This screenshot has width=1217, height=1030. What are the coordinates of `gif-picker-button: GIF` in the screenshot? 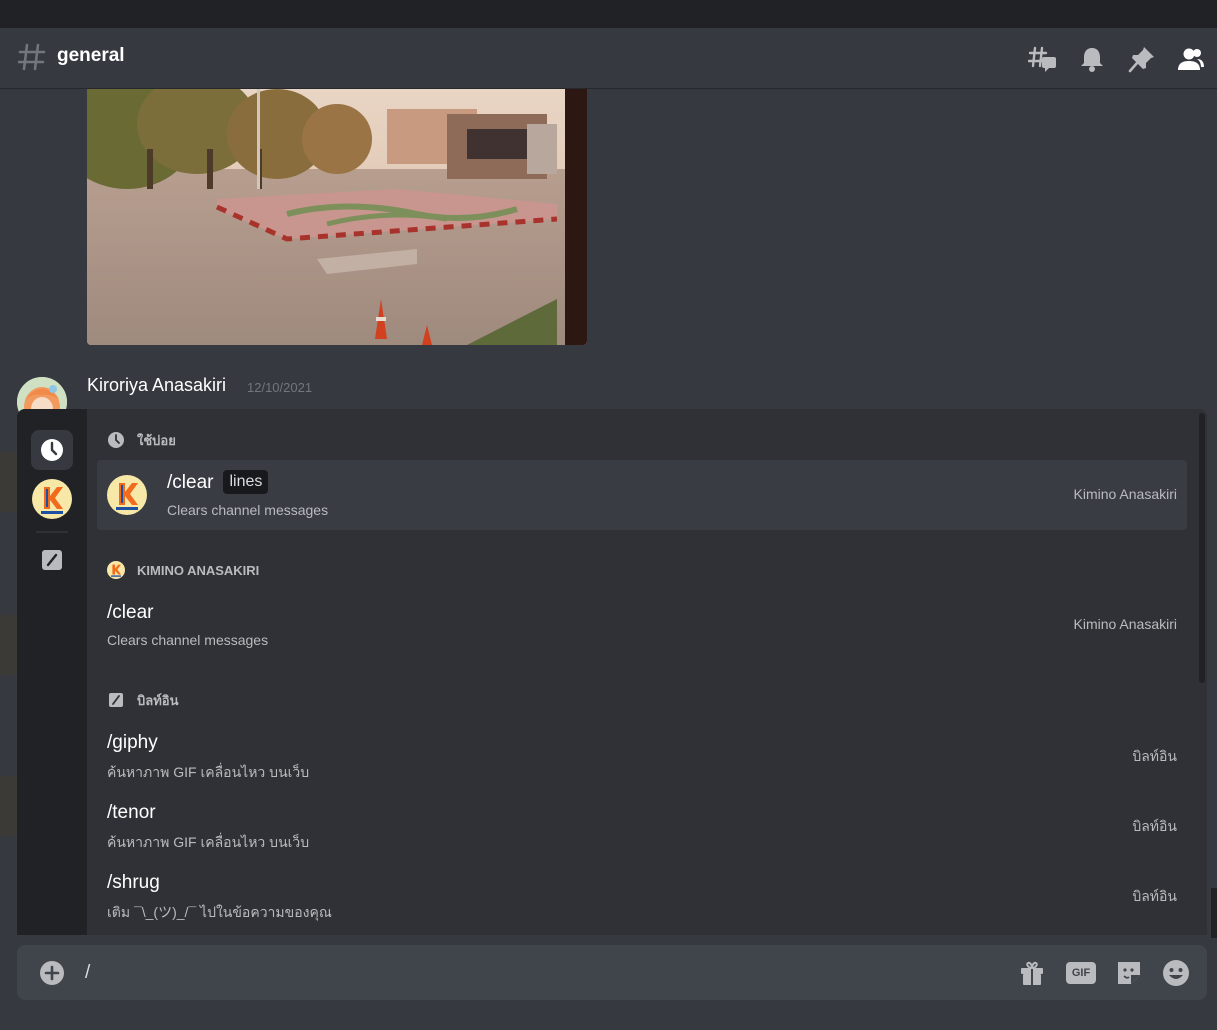 It's located at (1081, 973).